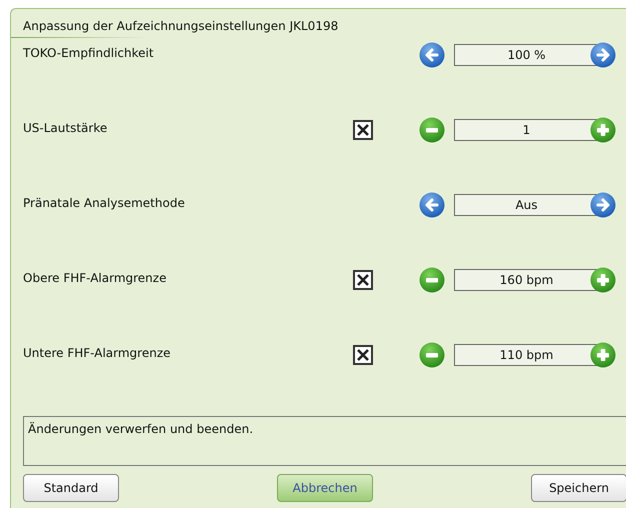  Describe the element at coordinates (526, 205) in the screenshot. I see `value-field: Aus` at that location.